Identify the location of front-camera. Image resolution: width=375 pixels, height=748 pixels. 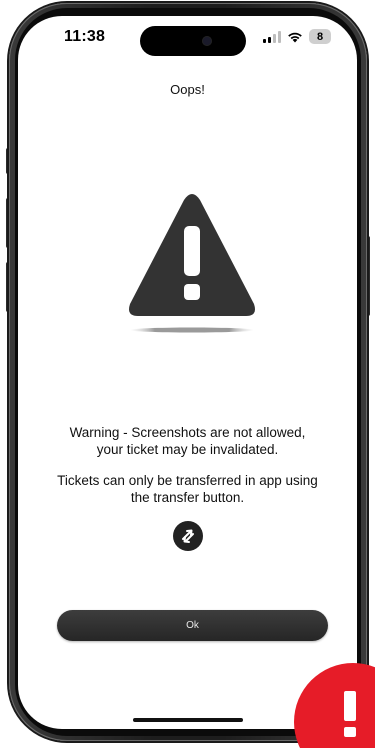
(207, 41).